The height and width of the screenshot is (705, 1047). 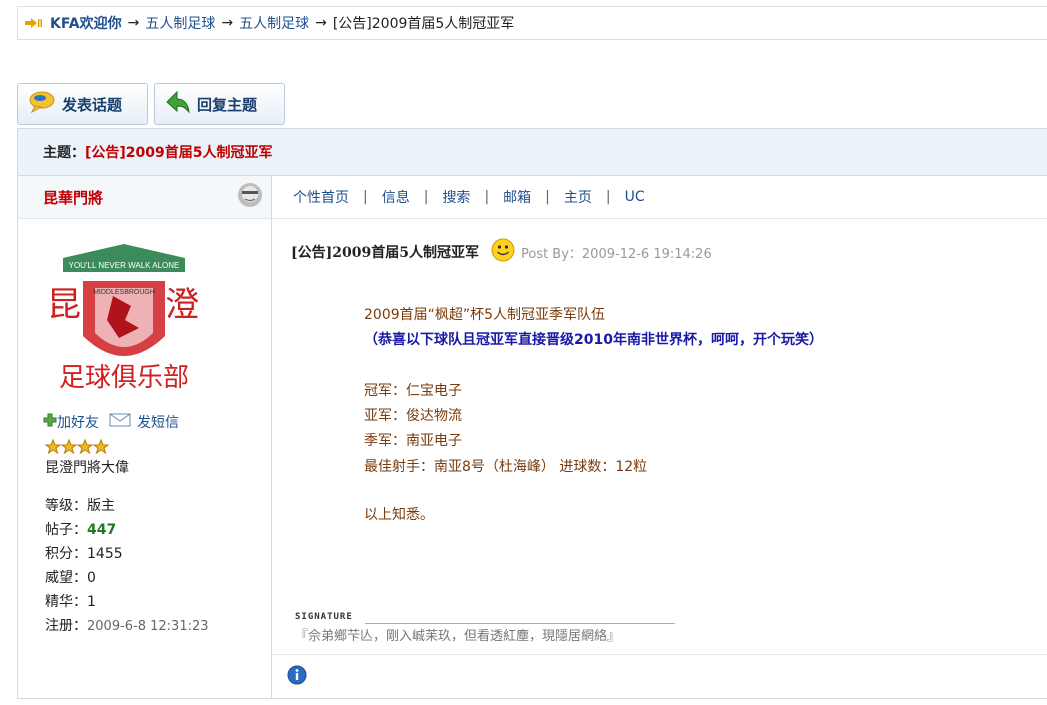 I want to click on menu-item-profile: 个性首页, so click(x=321, y=197).